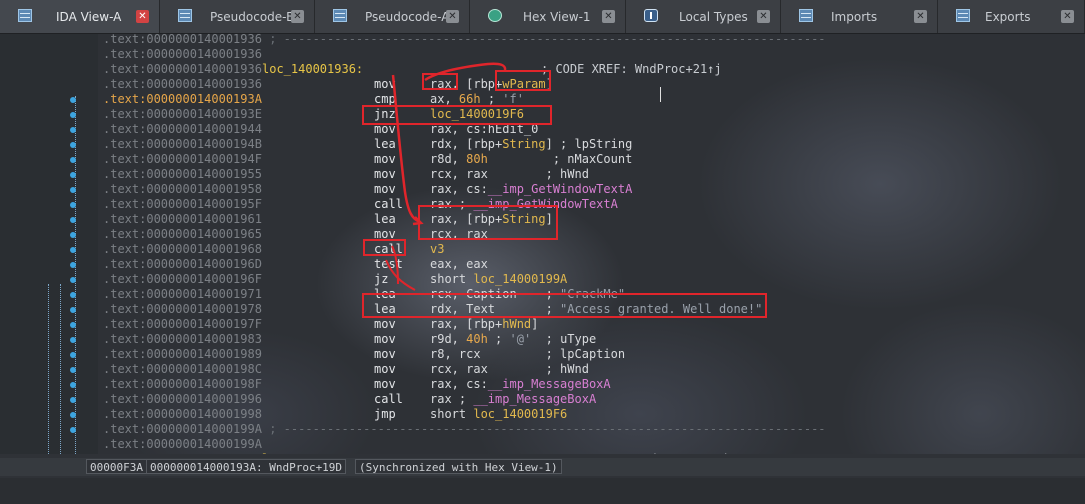 This screenshot has height=504, width=1085. Describe the element at coordinates (1008, 17) in the screenshot. I see `tab-label: Exports` at that location.